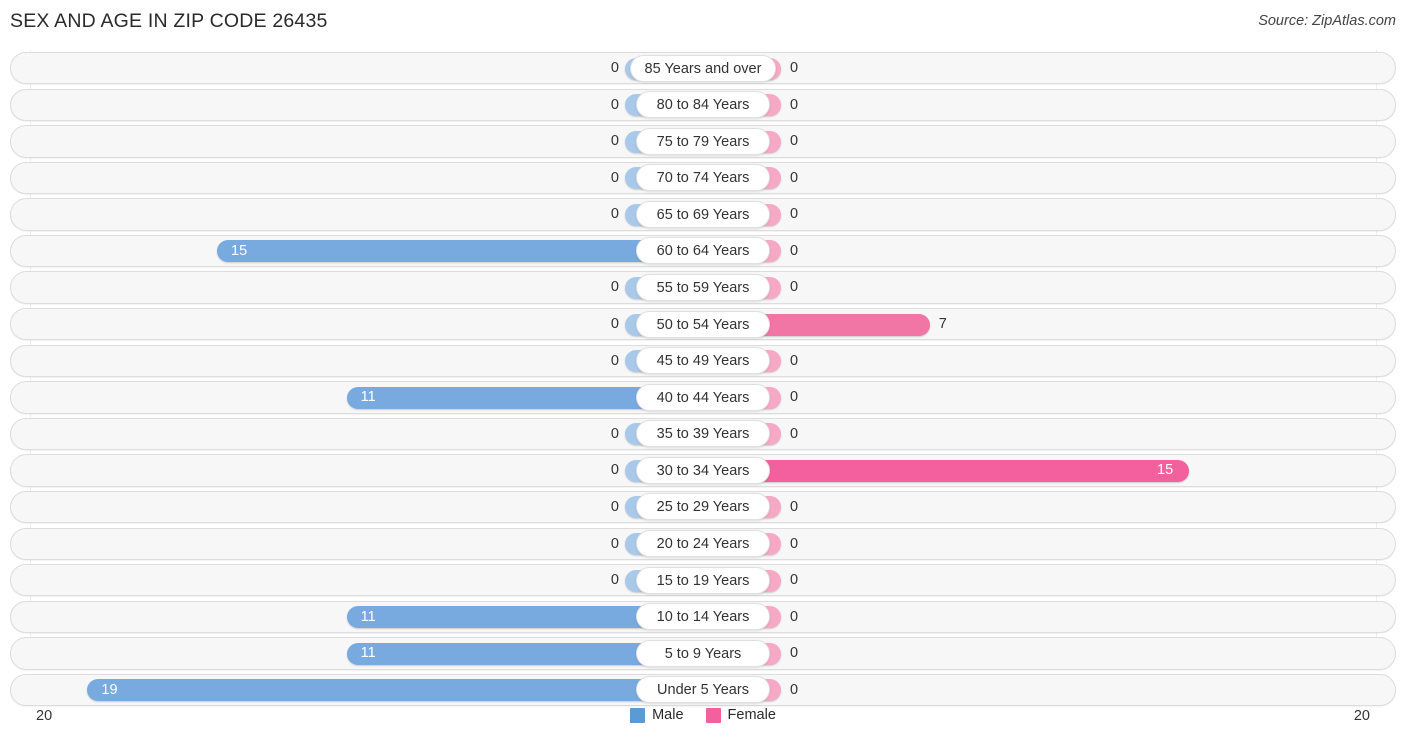  I want to click on page-title: SEX AND AGE IN ZIP CODE 26435, so click(169, 21).